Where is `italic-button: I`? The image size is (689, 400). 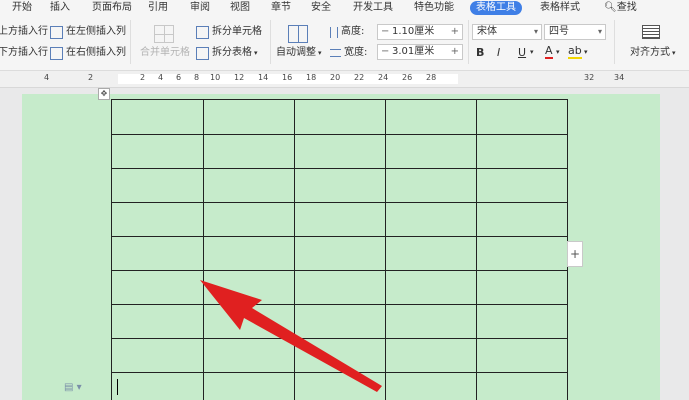
italic-button: I is located at coordinates (498, 53).